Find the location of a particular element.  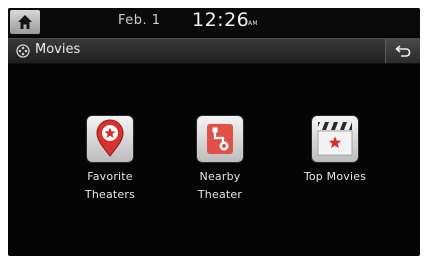

nearby-route-icon is located at coordinates (220, 139).